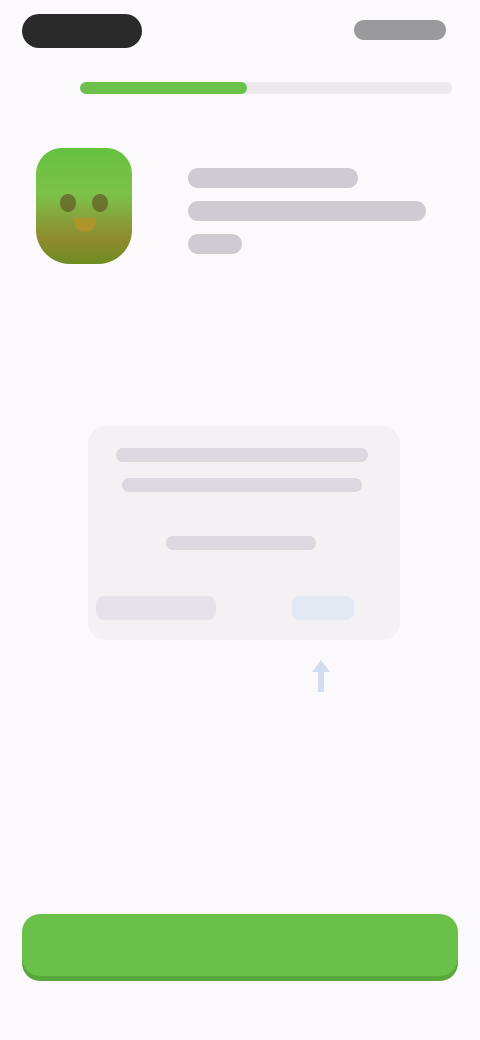  I want to click on status-time, so click(82, 31).